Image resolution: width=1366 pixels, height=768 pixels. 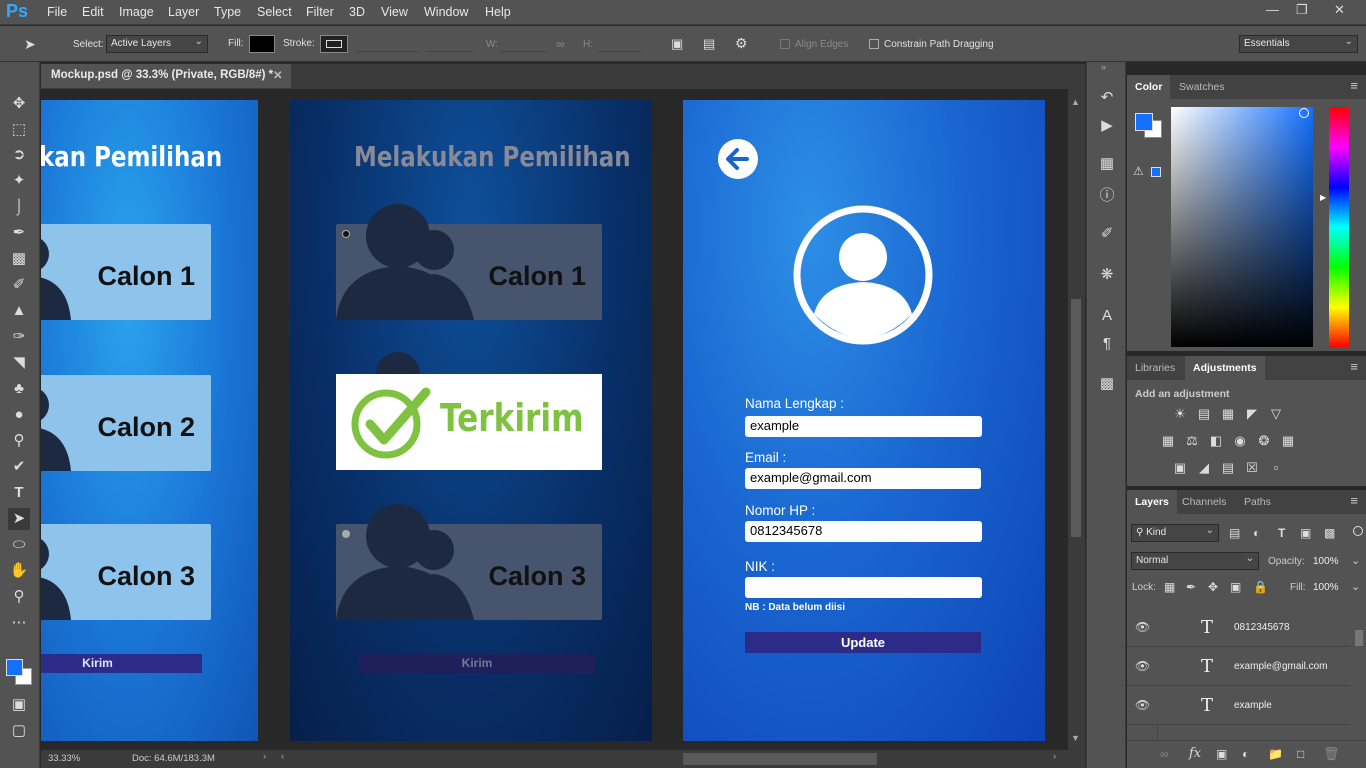 I want to click on stroke-type-field, so click(x=449, y=44).